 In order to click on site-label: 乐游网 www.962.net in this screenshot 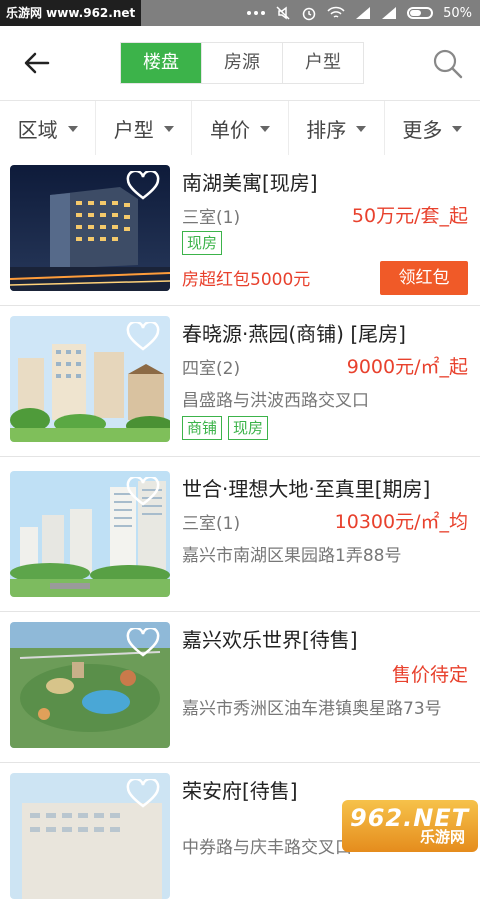, I will do `click(71, 13)`.